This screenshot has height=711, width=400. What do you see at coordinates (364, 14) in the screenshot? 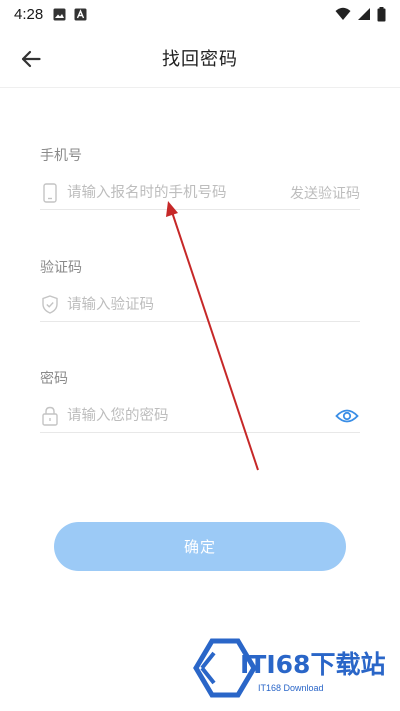
I see `signal-icon` at bounding box center [364, 14].